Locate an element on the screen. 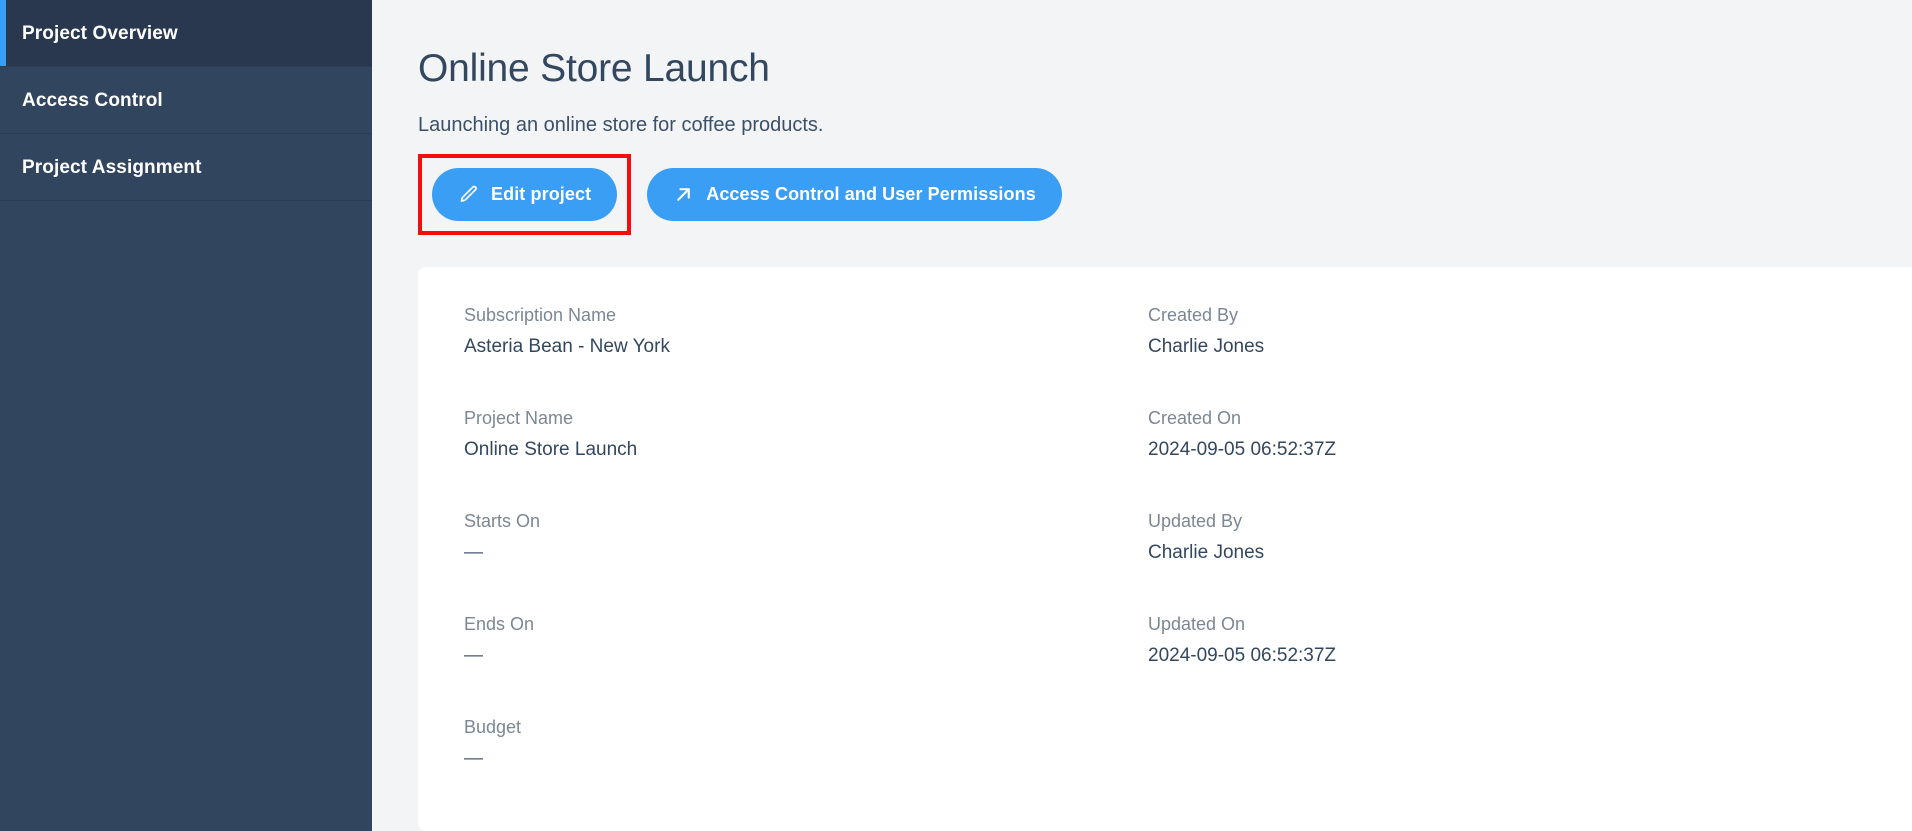 This screenshot has height=831, width=1912. field-label: Budget is located at coordinates (493, 726).